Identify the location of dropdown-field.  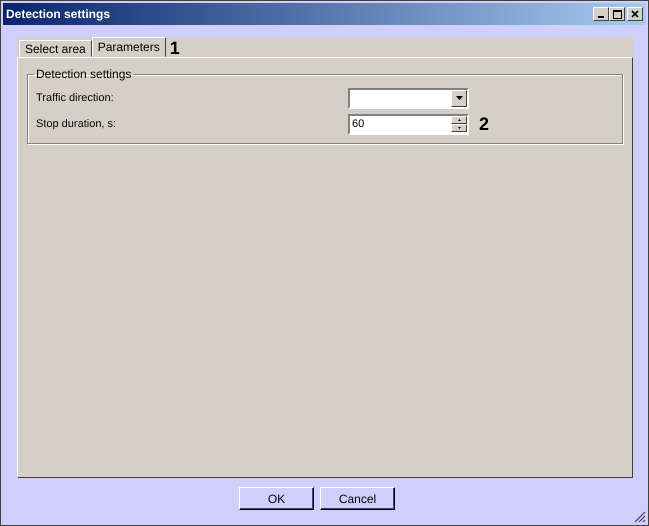
(408, 98).